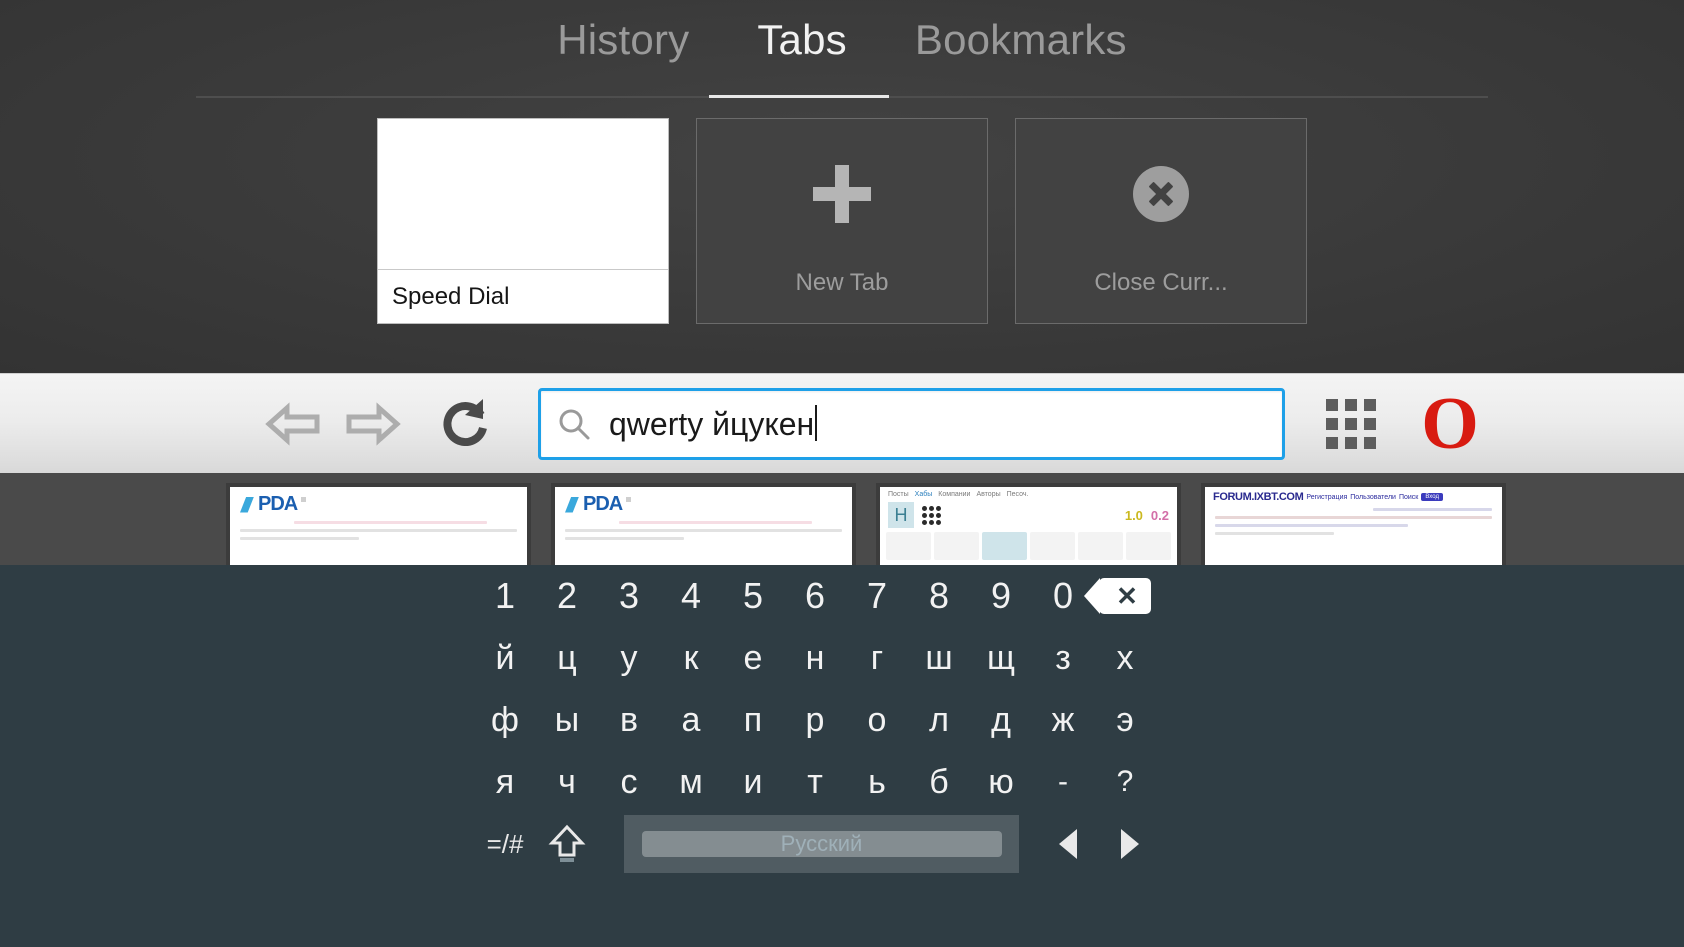  I want to click on key-ru-o: о, so click(877, 720).